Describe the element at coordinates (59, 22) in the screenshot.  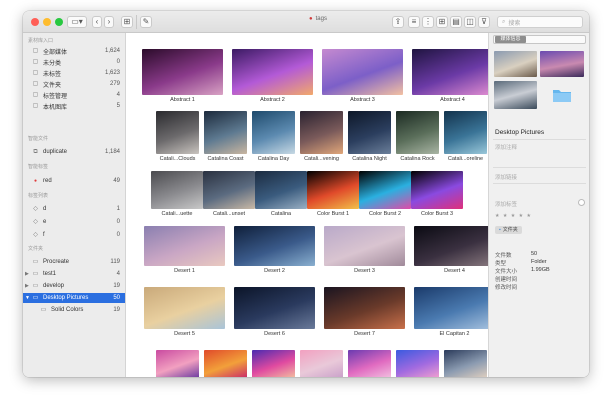
I see `zoom-window-button` at that location.